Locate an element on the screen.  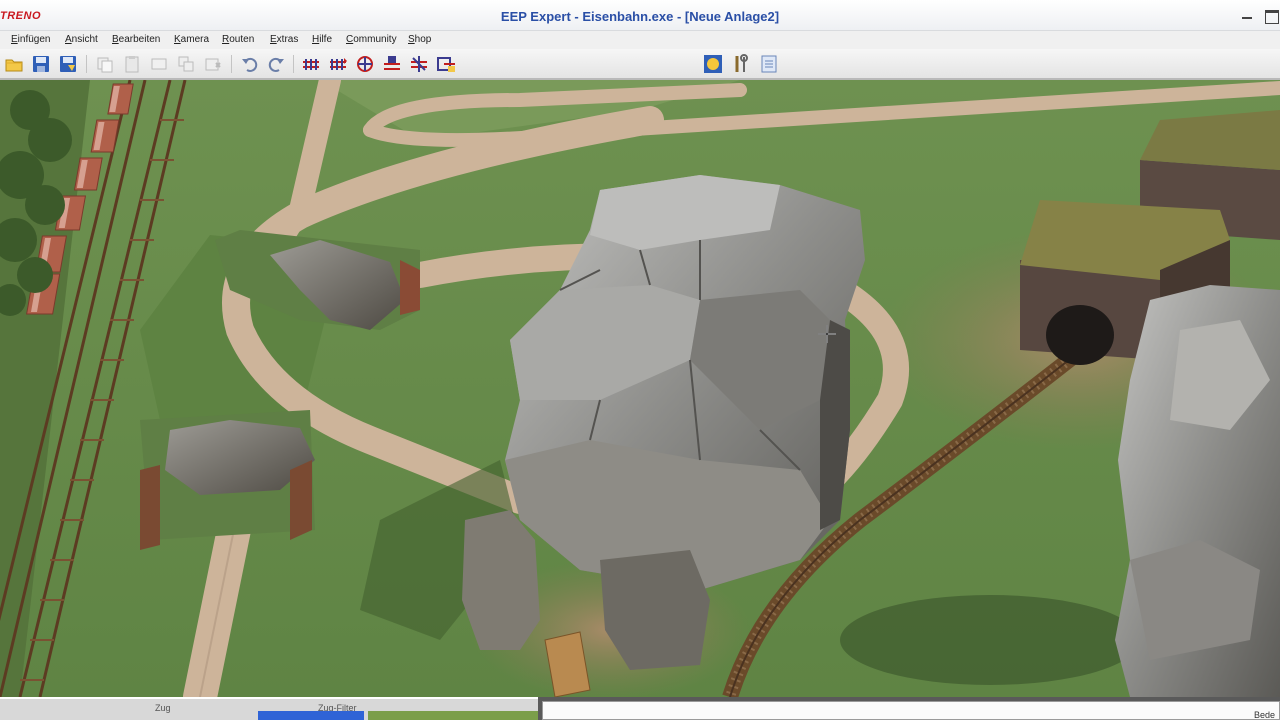
properties-icon is located at coordinates (769, 64).